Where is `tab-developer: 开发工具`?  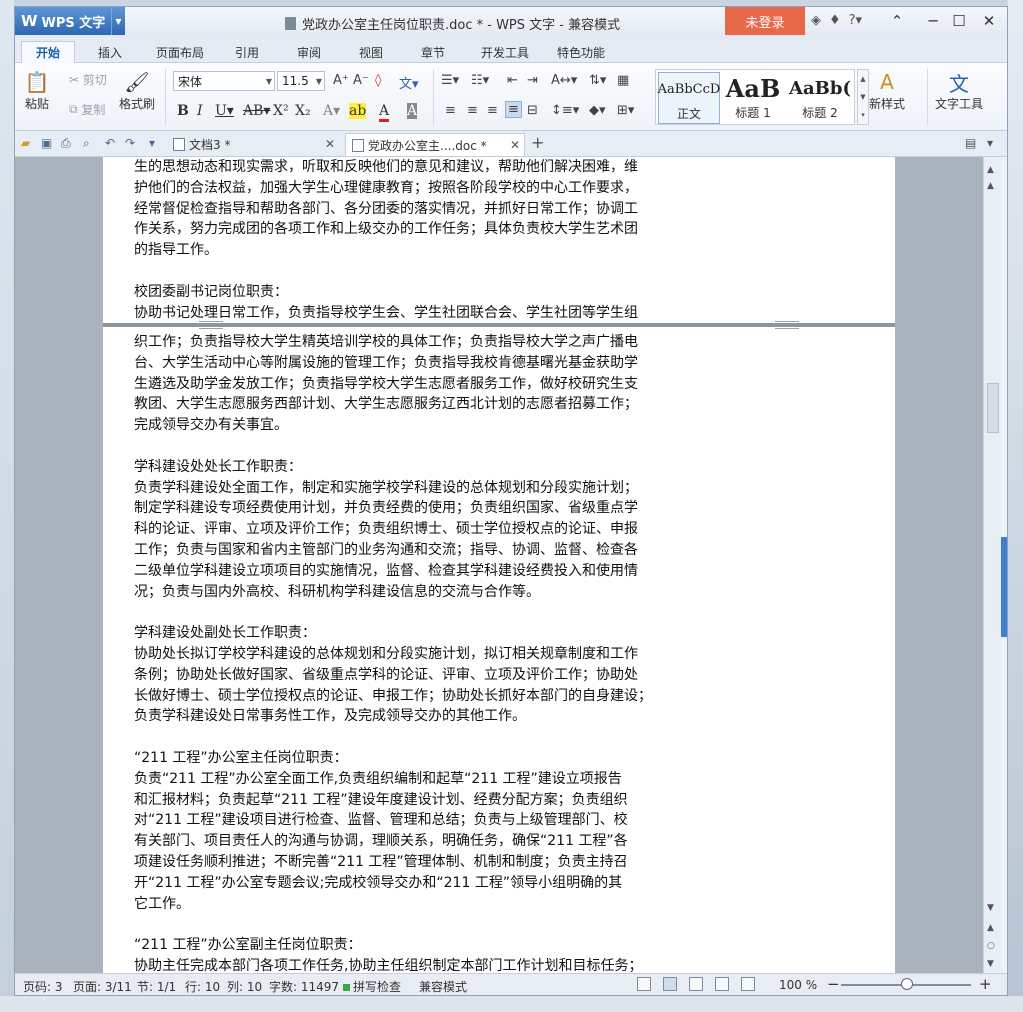 tab-developer: 开发工具 is located at coordinates (505, 52).